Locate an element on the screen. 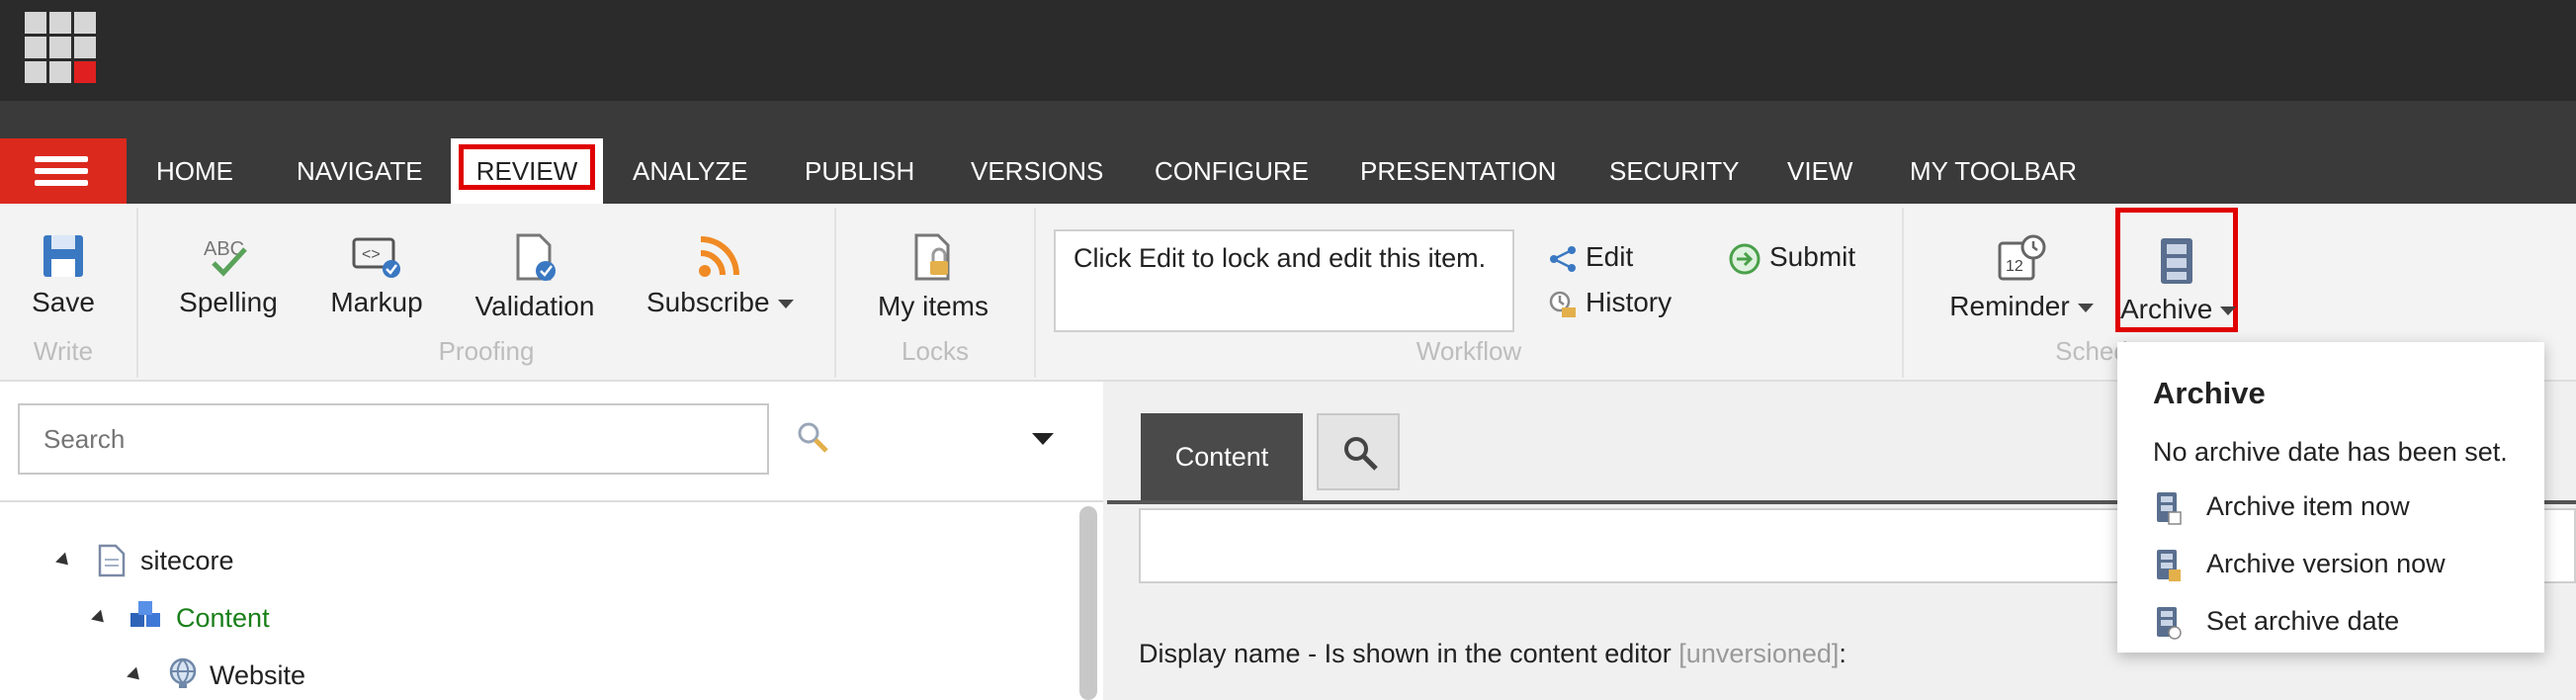 This screenshot has width=2576, height=700. my-items-label: My items is located at coordinates (933, 306).